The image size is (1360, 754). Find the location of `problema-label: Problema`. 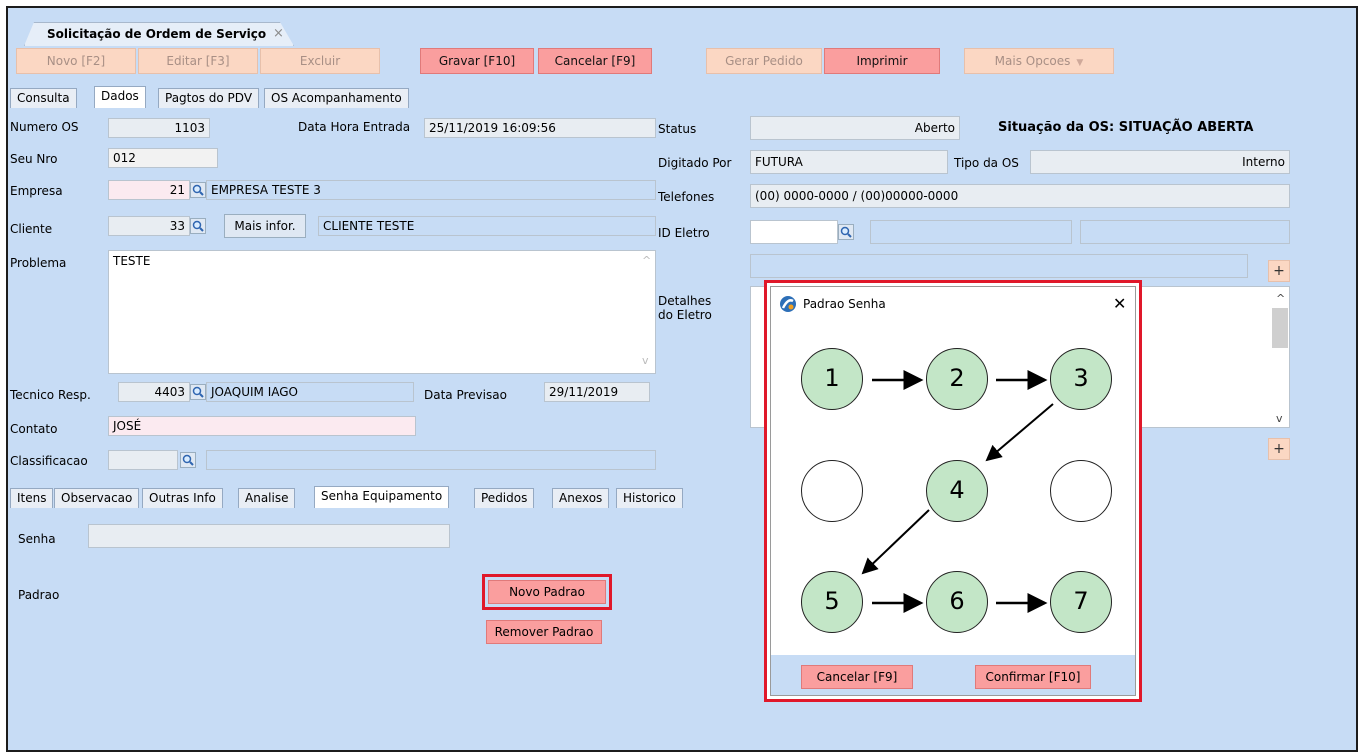

problema-label: Problema is located at coordinates (38, 263).